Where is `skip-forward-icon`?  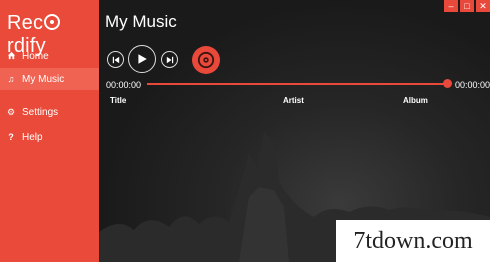
skip-forward-icon is located at coordinates (169, 59).